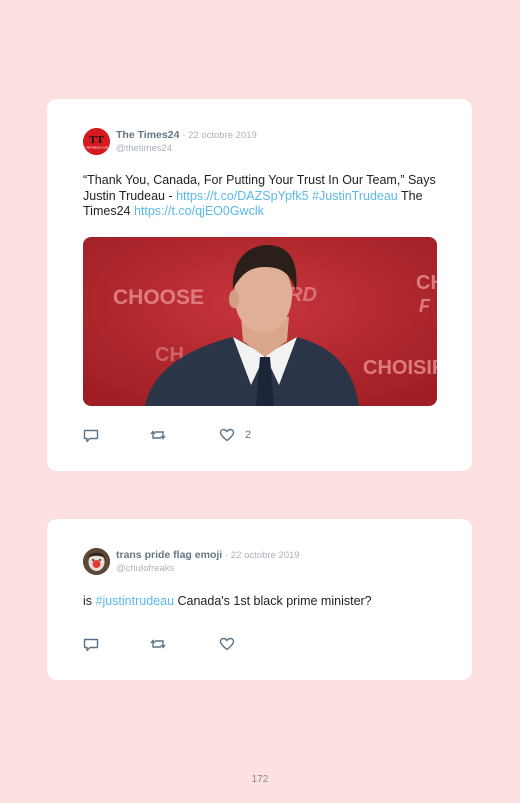 The width and height of the screenshot is (520, 803). I want to click on author-handle: @chulofreaks, so click(208, 568).